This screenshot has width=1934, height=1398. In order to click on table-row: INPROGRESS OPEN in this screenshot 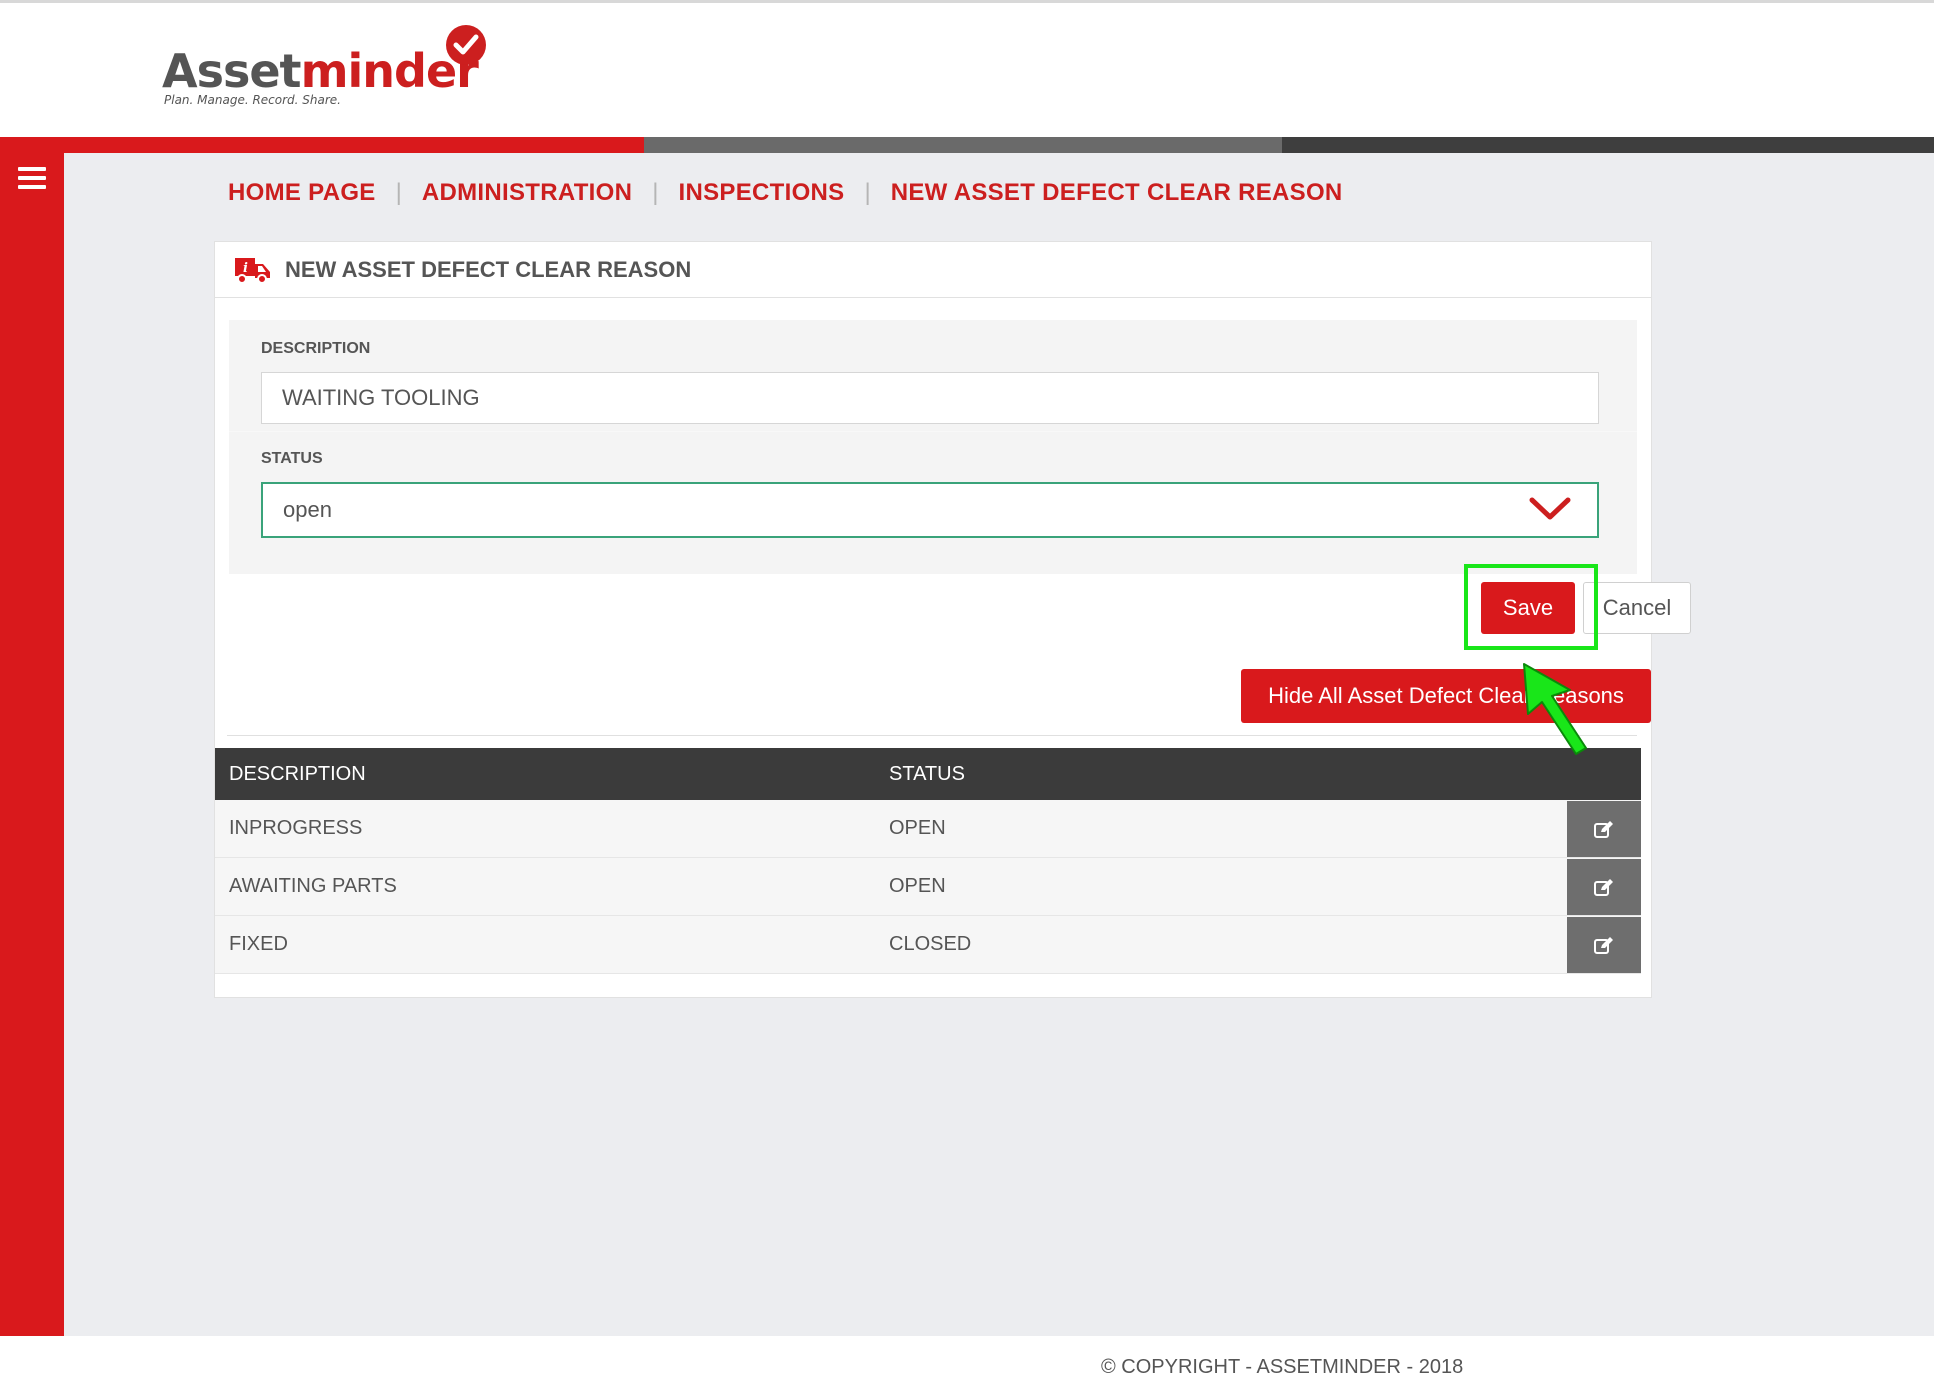, I will do `click(928, 829)`.